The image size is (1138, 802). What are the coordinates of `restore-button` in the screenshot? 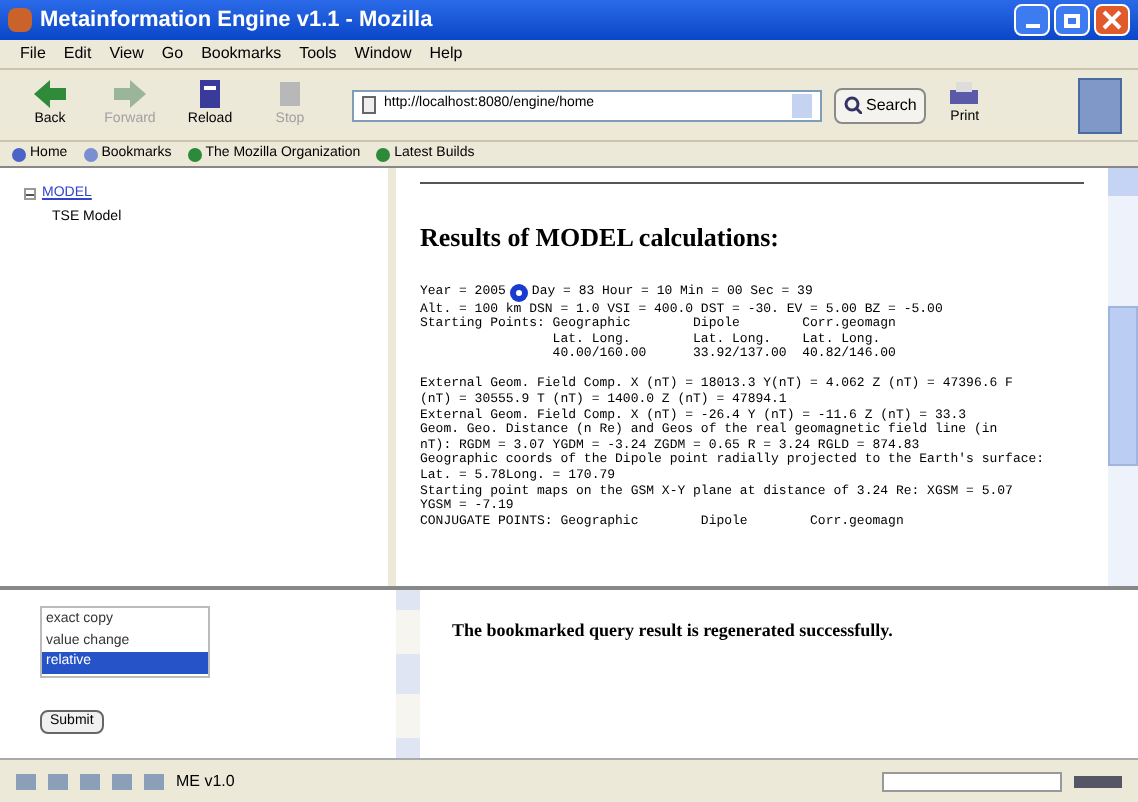 It's located at (1072, 20).